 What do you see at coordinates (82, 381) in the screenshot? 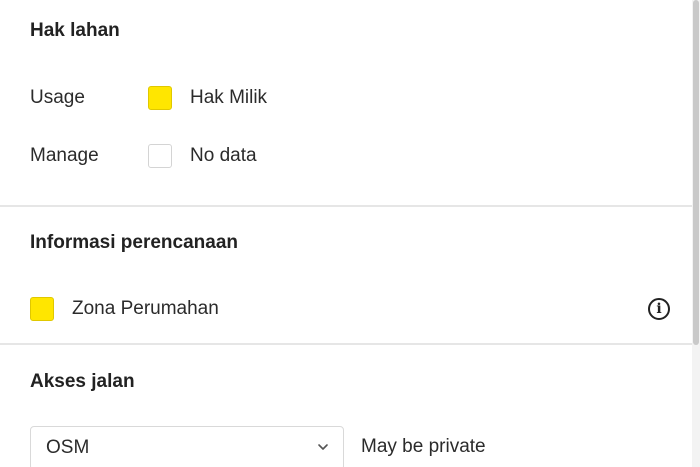
I see `section-title-road-access: Akses jalan` at bounding box center [82, 381].